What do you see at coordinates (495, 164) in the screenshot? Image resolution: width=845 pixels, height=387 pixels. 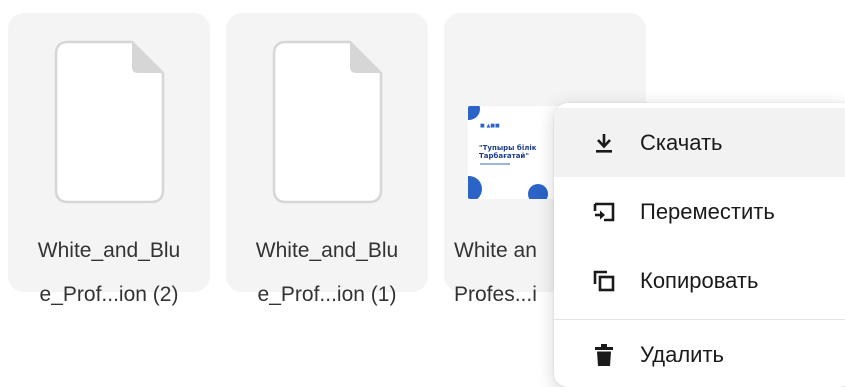 I see `thumbnail-subtitle-bar` at bounding box center [495, 164].